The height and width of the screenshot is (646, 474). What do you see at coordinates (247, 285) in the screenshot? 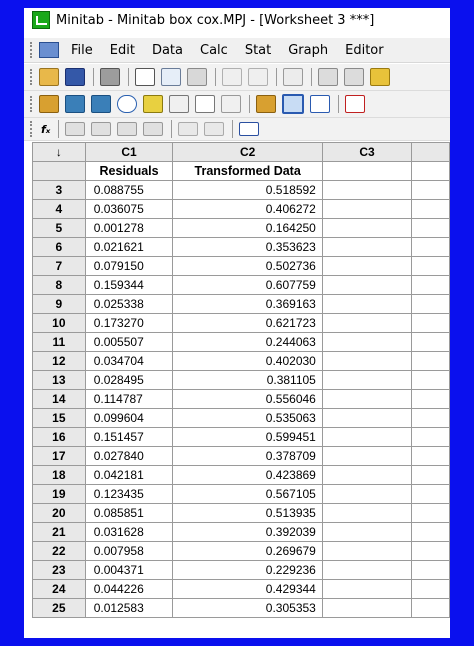
I see `cell-transformed-data: 0.607759` at bounding box center [247, 285].